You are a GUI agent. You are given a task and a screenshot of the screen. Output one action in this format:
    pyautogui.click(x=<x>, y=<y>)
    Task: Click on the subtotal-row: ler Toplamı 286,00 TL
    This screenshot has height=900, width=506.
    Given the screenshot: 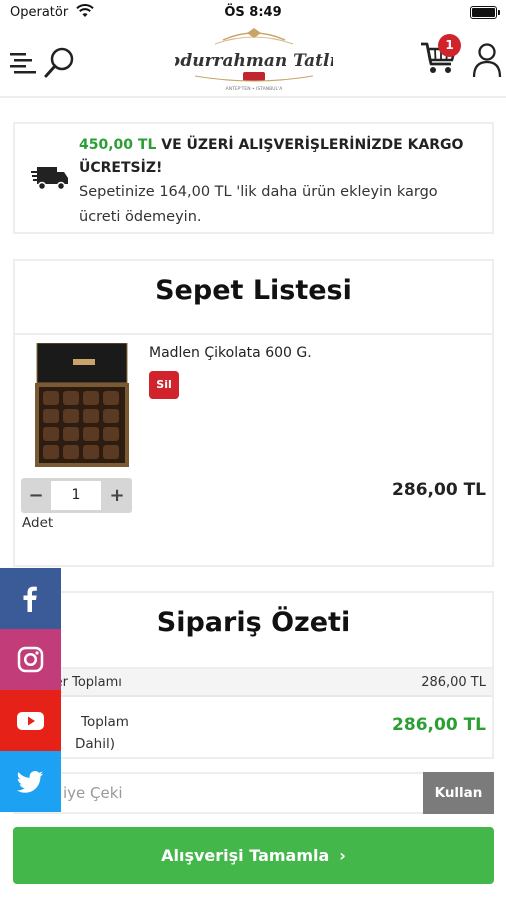 What is the action you would take?
    pyautogui.click(x=253, y=683)
    